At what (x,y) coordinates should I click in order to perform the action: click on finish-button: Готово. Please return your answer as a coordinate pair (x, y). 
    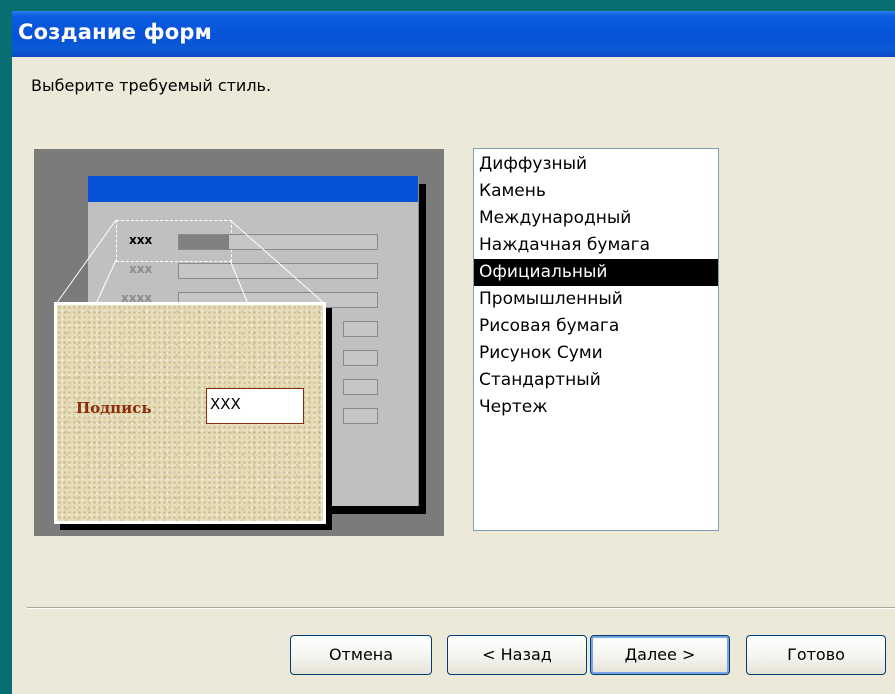
    Looking at the image, I should click on (816, 655).